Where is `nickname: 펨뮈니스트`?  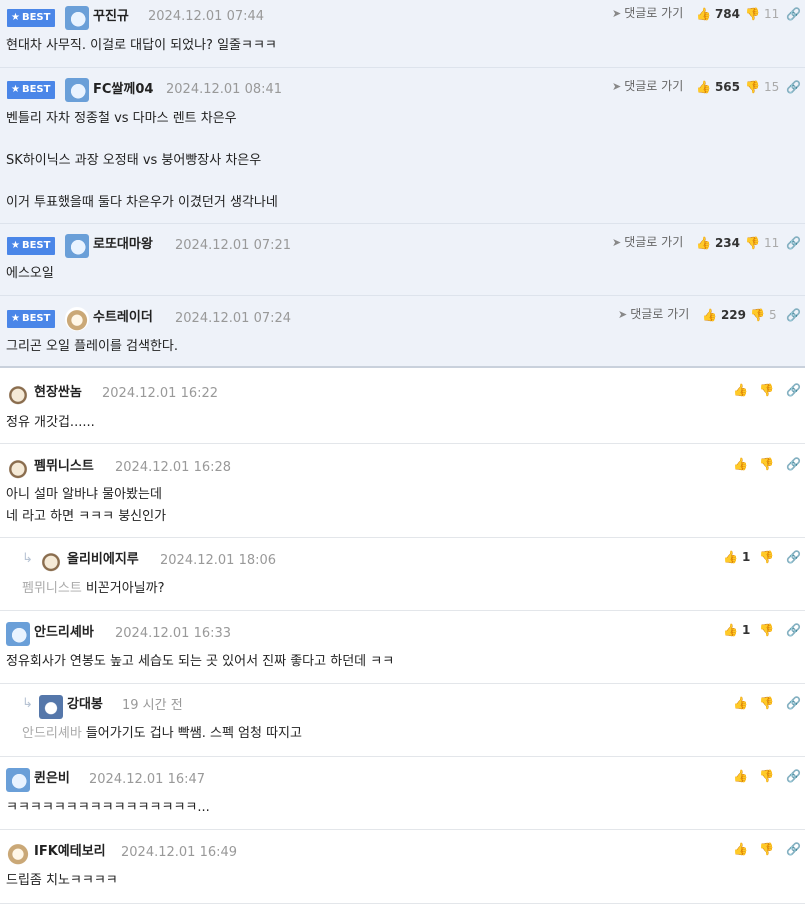 nickname: 펨뮈니스트 is located at coordinates (64, 467).